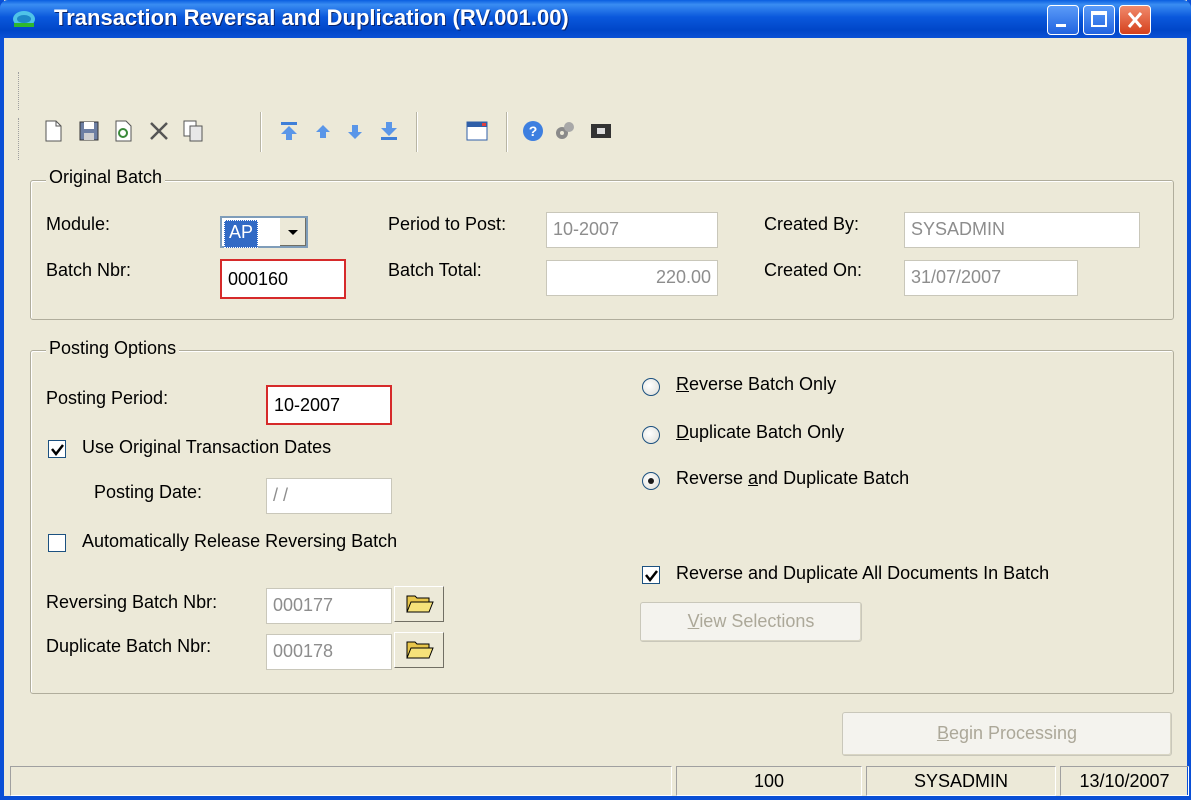  Describe the element at coordinates (632, 230) in the screenshot. I see `period-to-post-field: 10-2007` at that location.